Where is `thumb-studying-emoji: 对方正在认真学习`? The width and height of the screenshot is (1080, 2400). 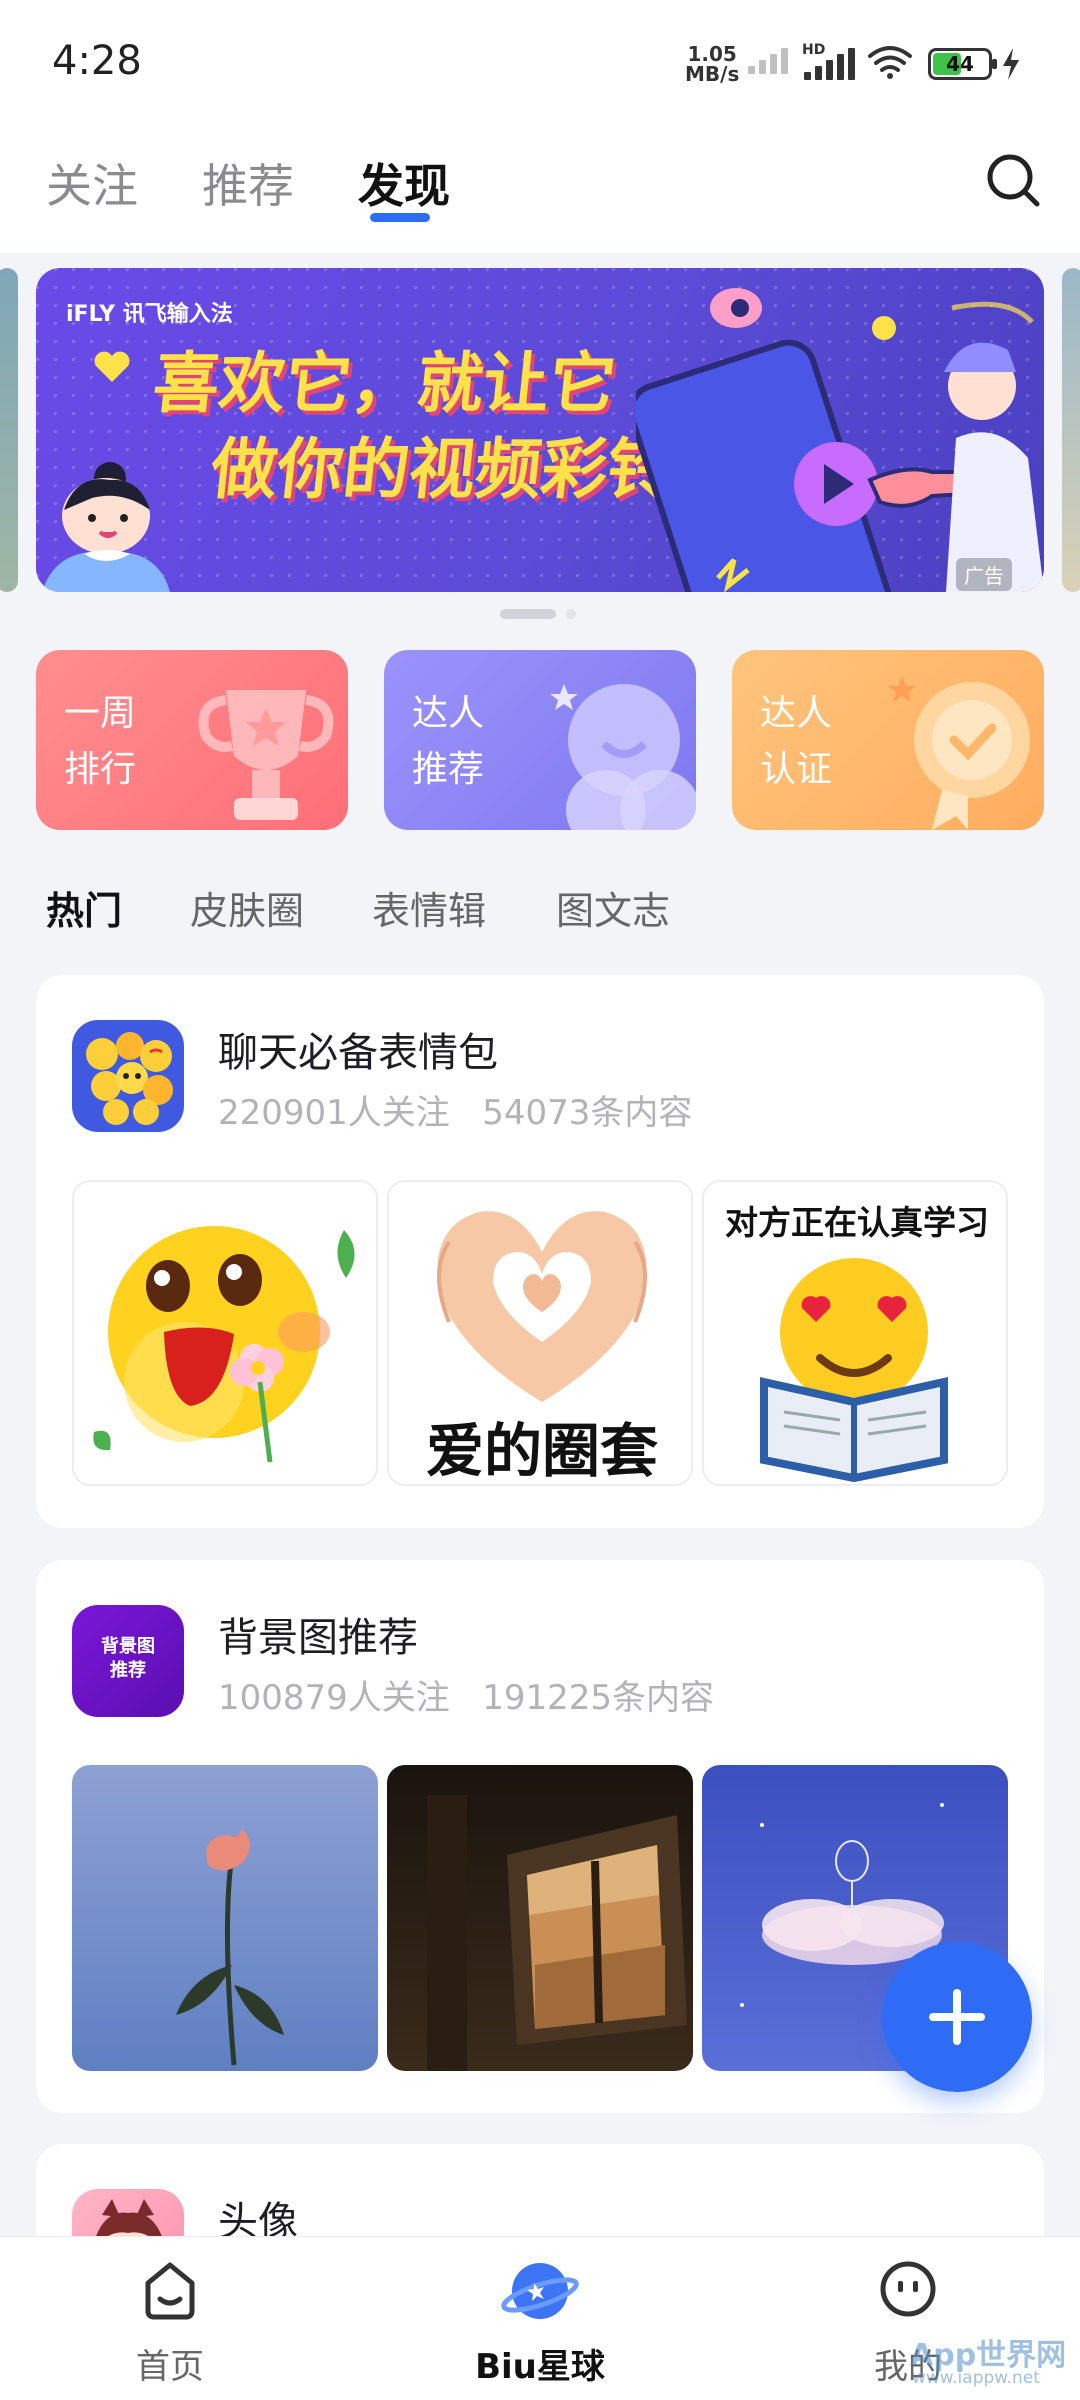
thumb-studying-emoji: 对方正在认真学习 is located at coordinates (855, 1333).